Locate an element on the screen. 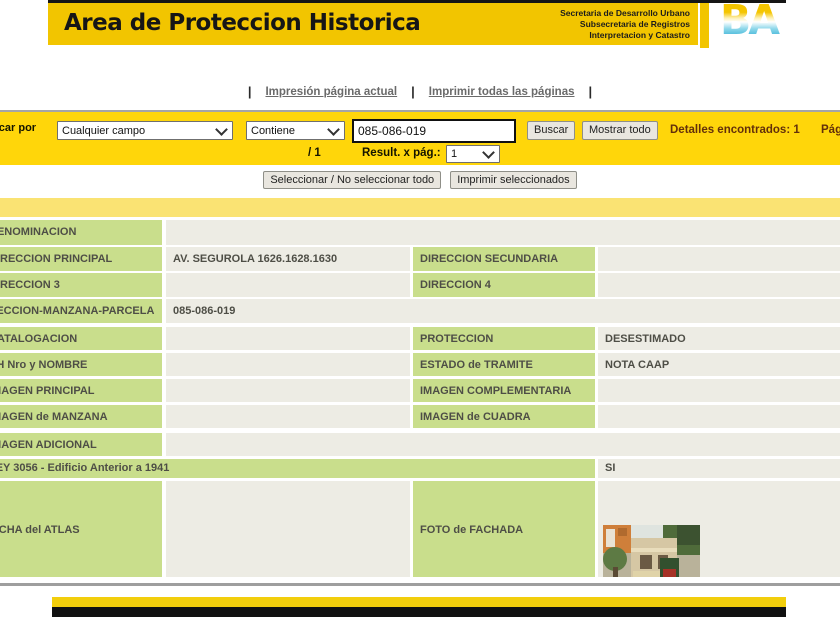  table-row: IMAGEN de MANZANA IMAGEN de CUADRA is located at coordinates (420, 416).